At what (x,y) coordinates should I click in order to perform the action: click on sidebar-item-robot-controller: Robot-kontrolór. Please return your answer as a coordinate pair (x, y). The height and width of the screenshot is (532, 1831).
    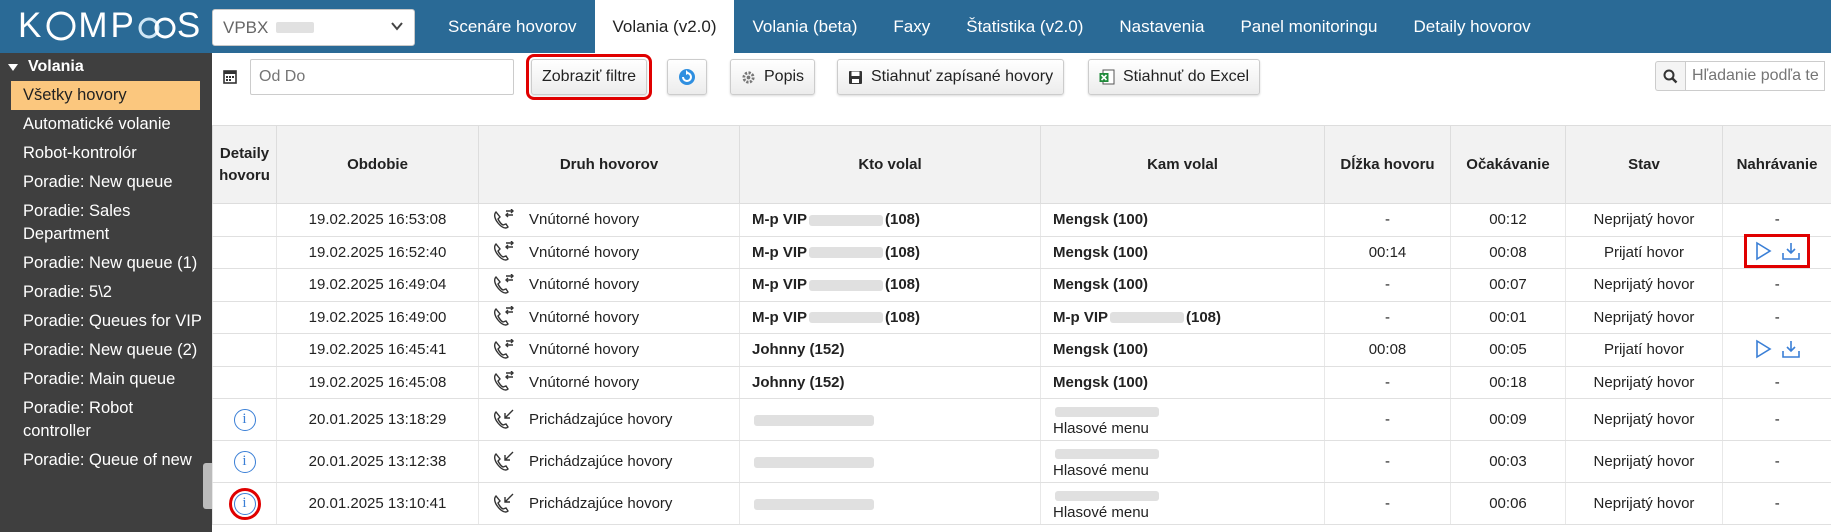
    Looking at the image, I should click on (106, 153).